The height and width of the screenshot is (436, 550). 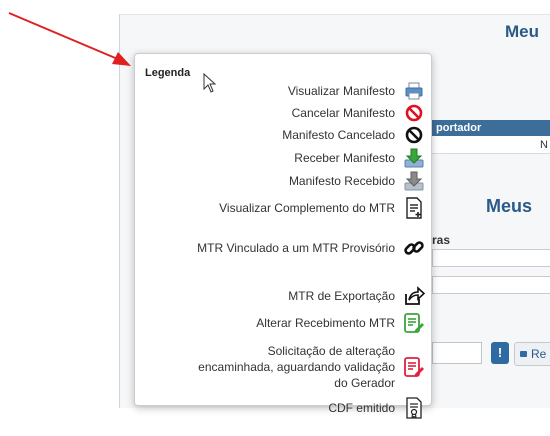 I want to click on edit-document-red-icon, so click(x=414, y=367).